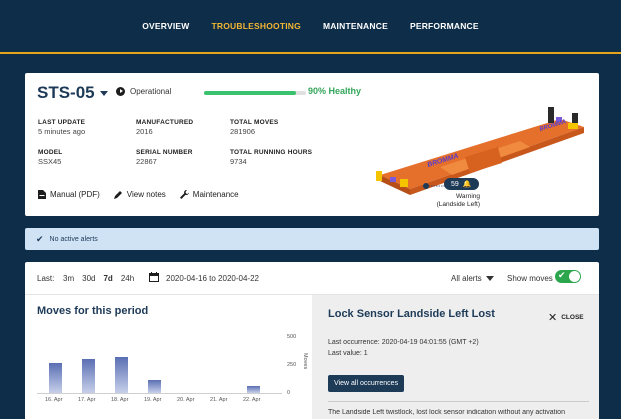 The height and width of the screenshot is (419, 621). I want to click on moves-title: Moves for this period, so click(93, 311).